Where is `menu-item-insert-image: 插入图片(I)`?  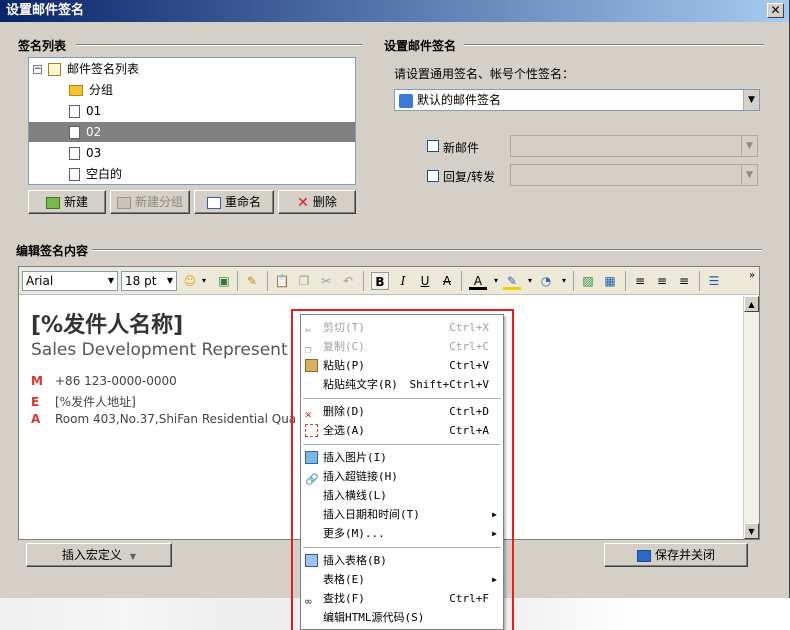 menu-item-insert-image: 插入图片(I) is located at coordinates (402, 457).